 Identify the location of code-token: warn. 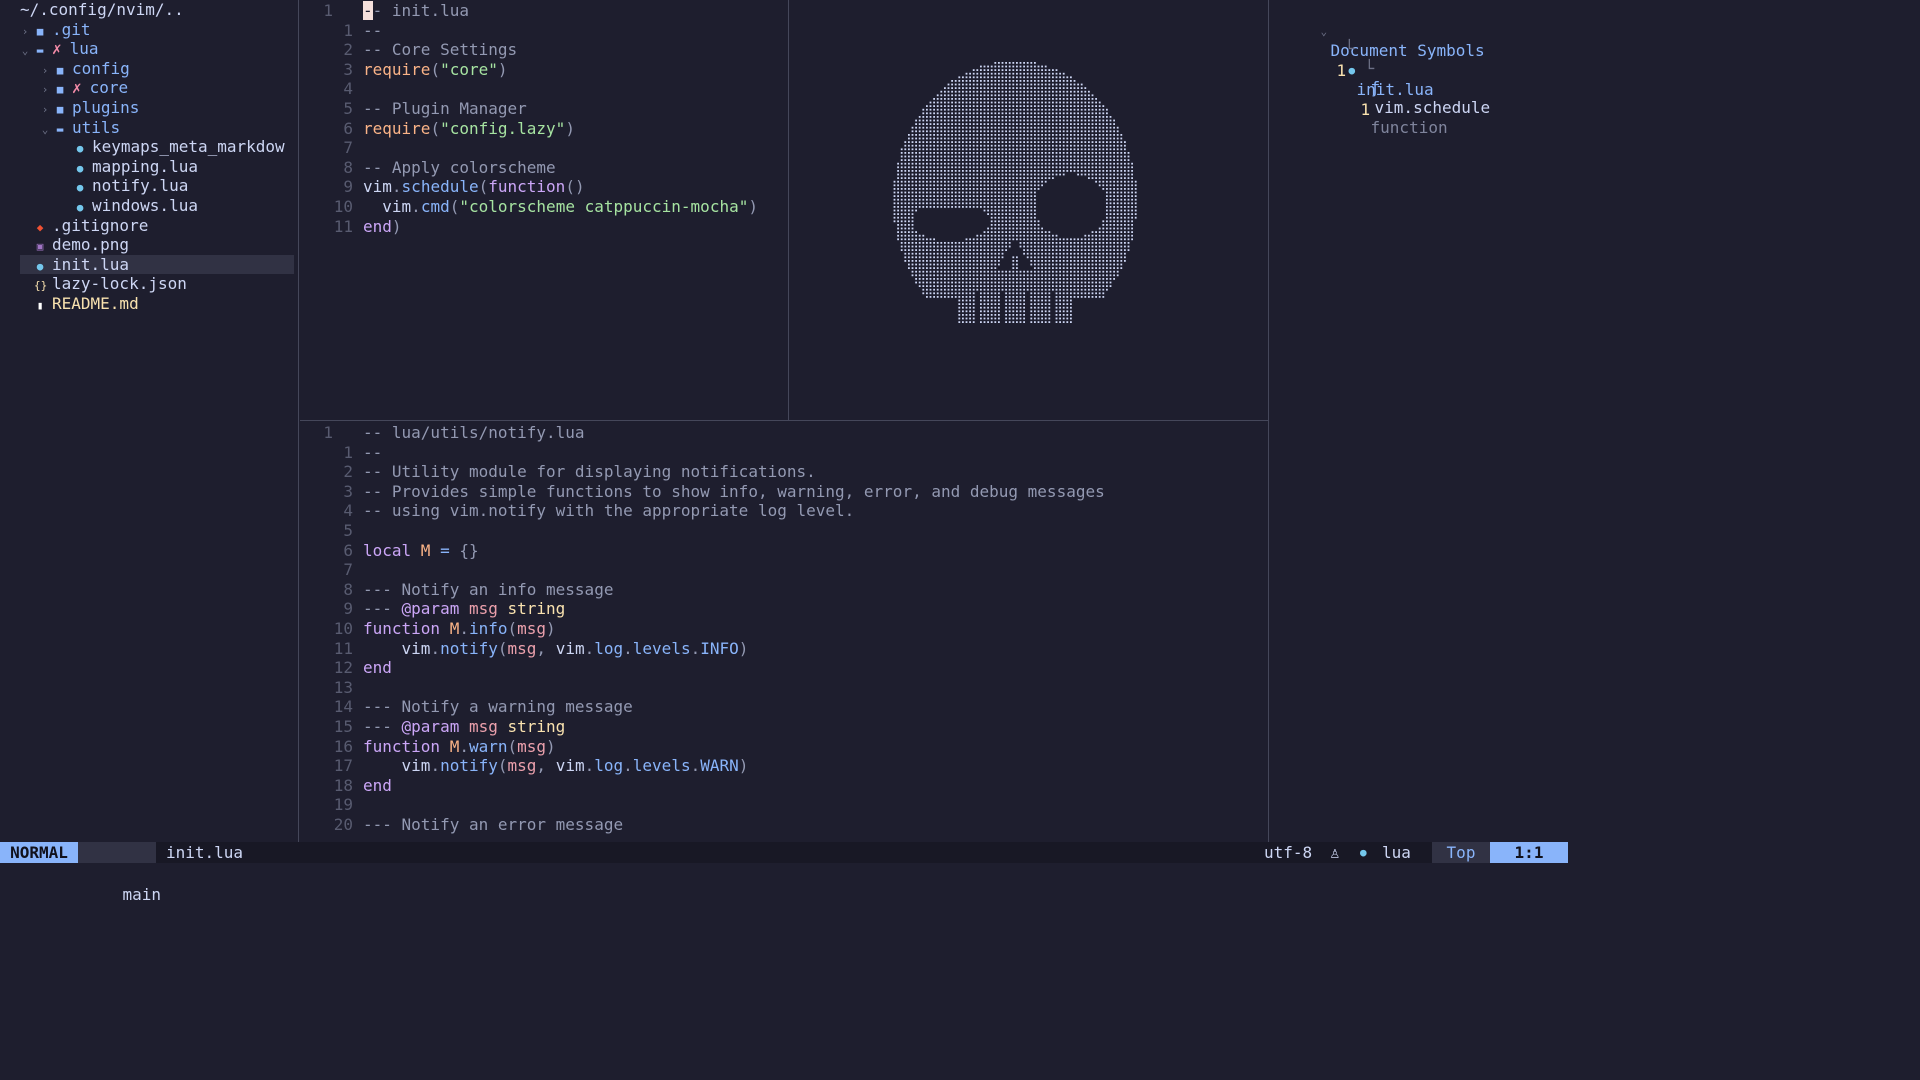
(488, 746).